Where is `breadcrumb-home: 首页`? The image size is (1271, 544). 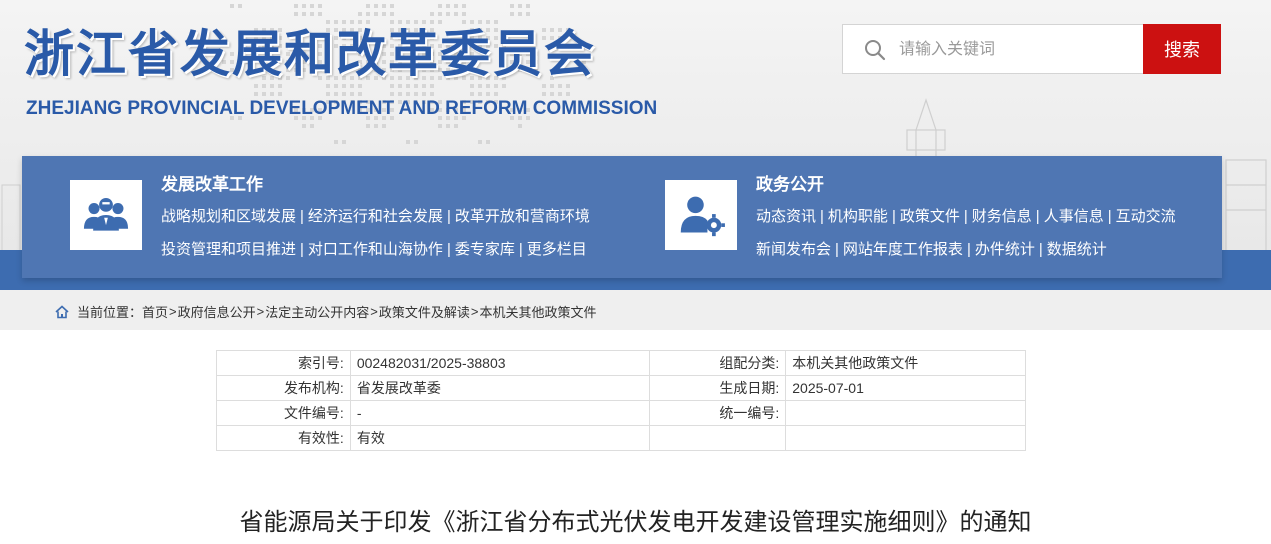
breadcrumb-home: 首页 is located at coordinates (155, 311).